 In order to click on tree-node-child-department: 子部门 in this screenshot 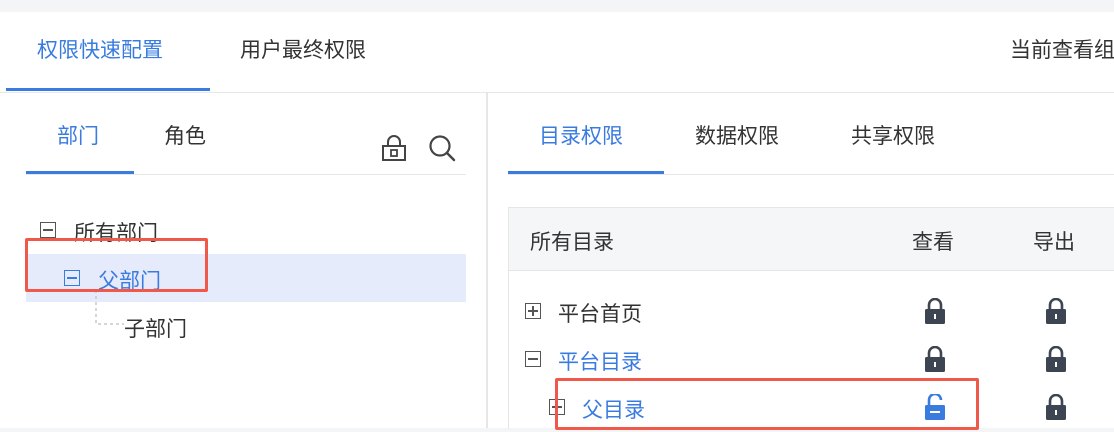, I will do `click(246, 326)`.